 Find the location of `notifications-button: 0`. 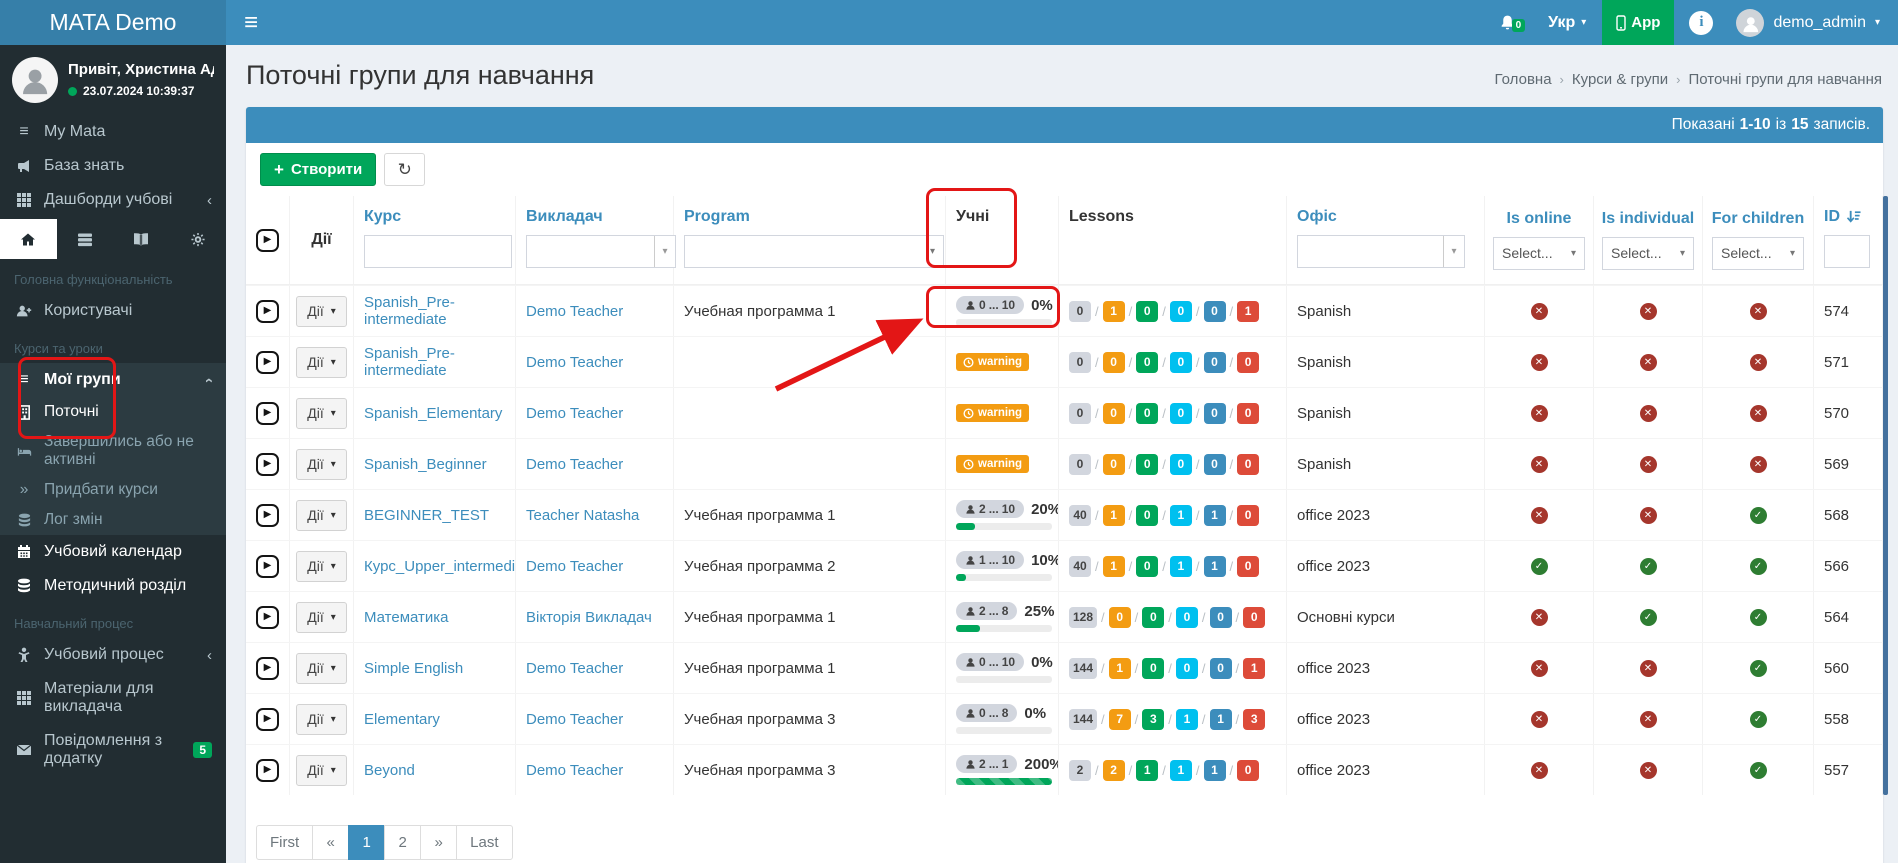

notifications-button: 0 is located at coordinates (1507, 23).